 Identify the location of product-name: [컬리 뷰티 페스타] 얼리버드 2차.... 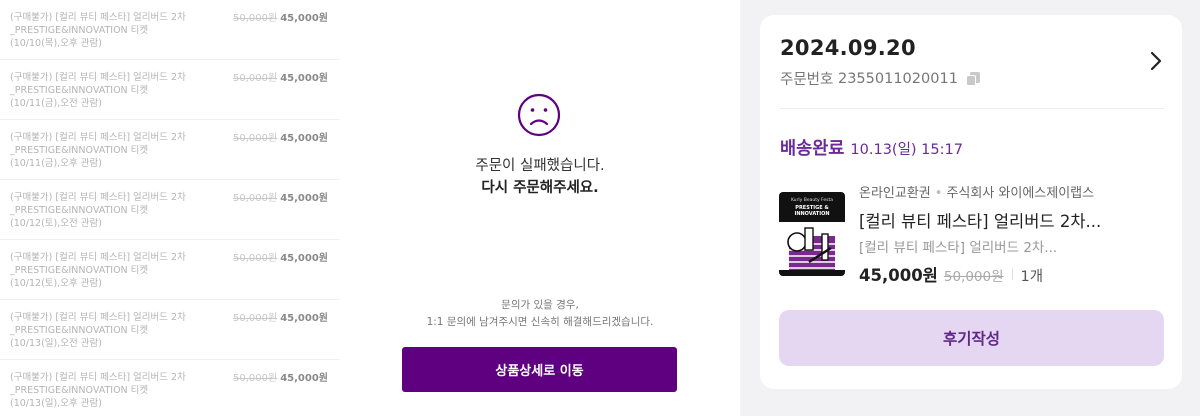
(980, 220).